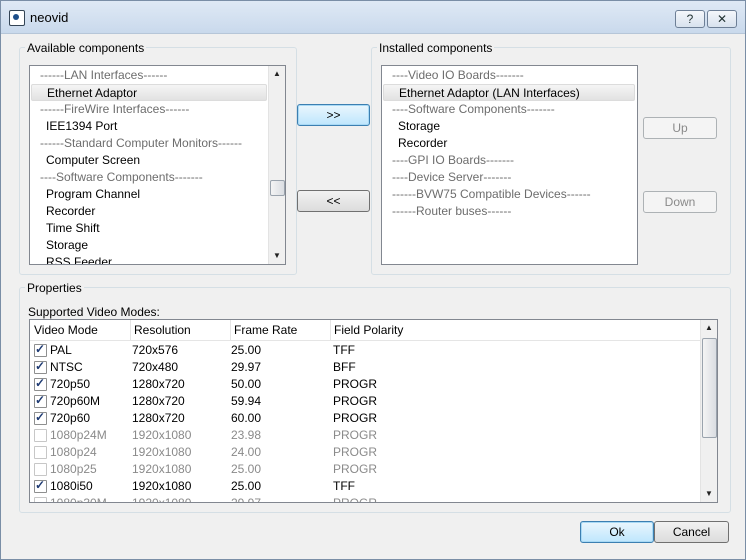 This screenshot has height=560, width=746. I want to click on available-section-header: ----Software Components-------, so click(149, 177).